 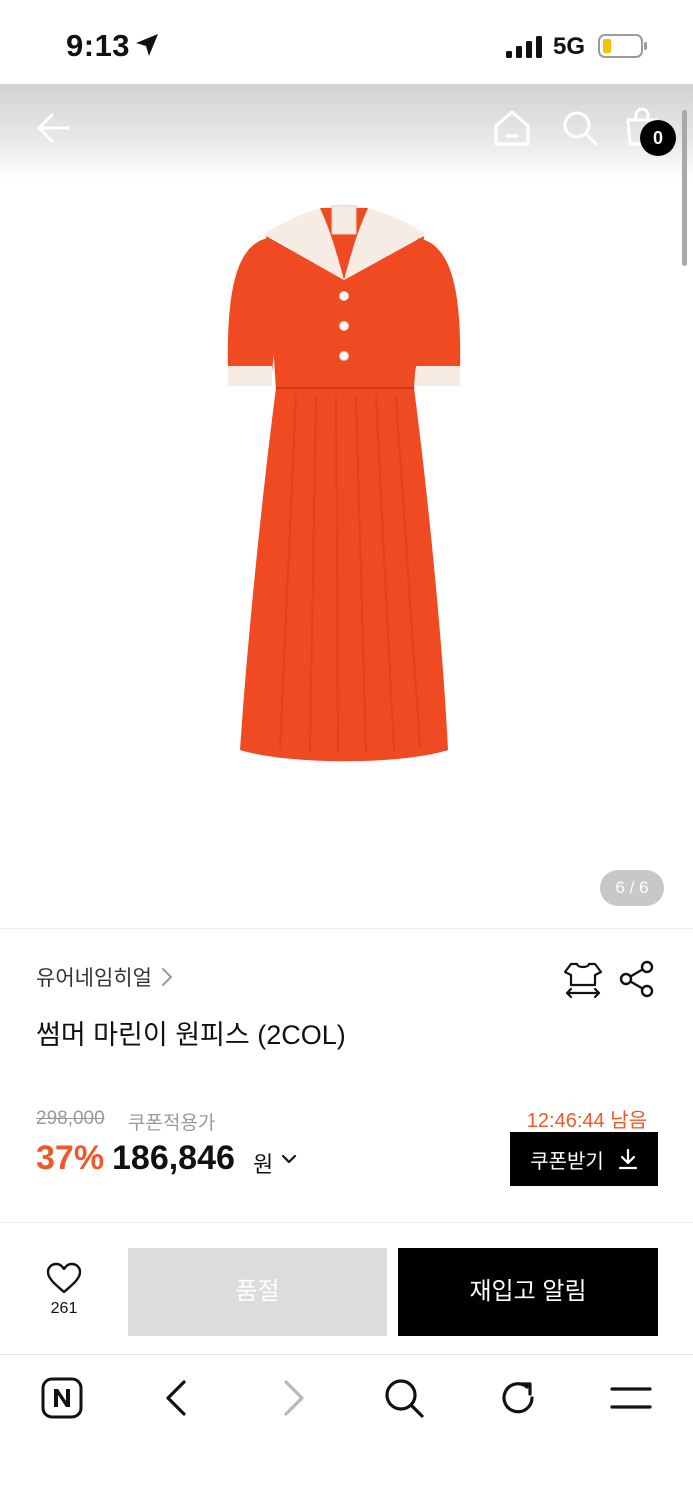 What do you see at coordinates (346, 42) in the screenshot?
I see `status-bar: 9:13 5G` at bounding box center [346, 42].